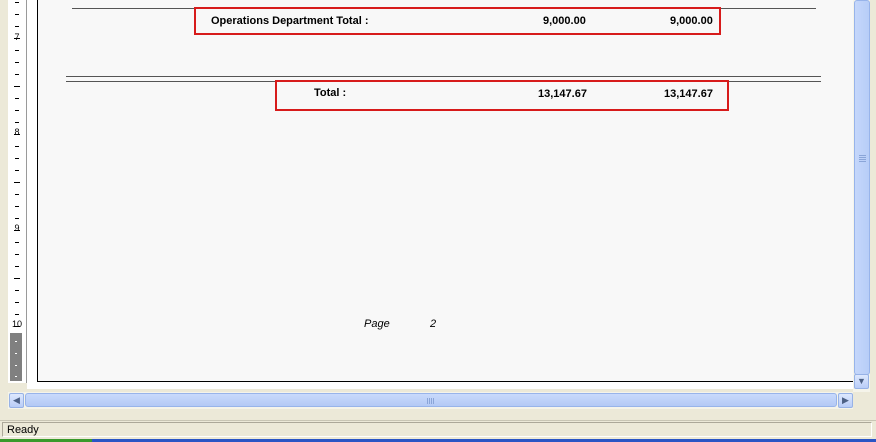 The image size is (876, 442). I want to click on status-bar: Ready, so click(438, 430).